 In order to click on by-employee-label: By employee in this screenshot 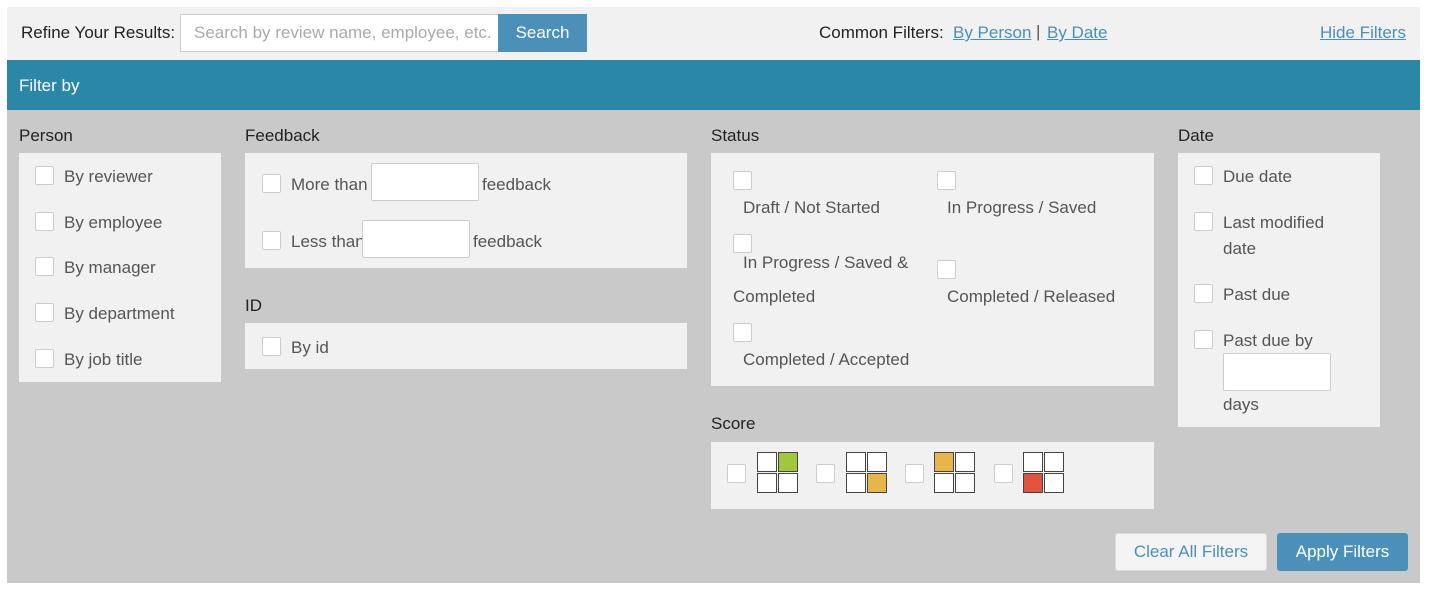, I will do `click(113, 222)`.